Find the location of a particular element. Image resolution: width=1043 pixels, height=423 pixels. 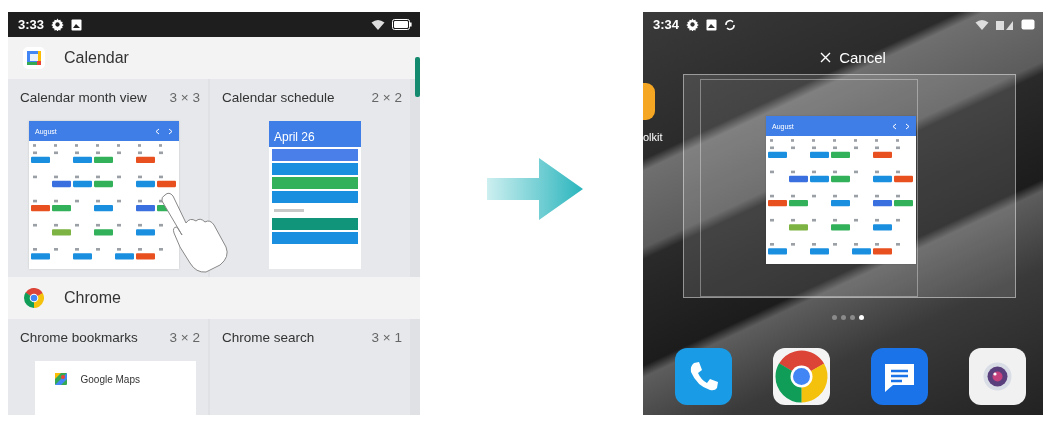

schedule-day-divider is located at coordinates (289, 210).